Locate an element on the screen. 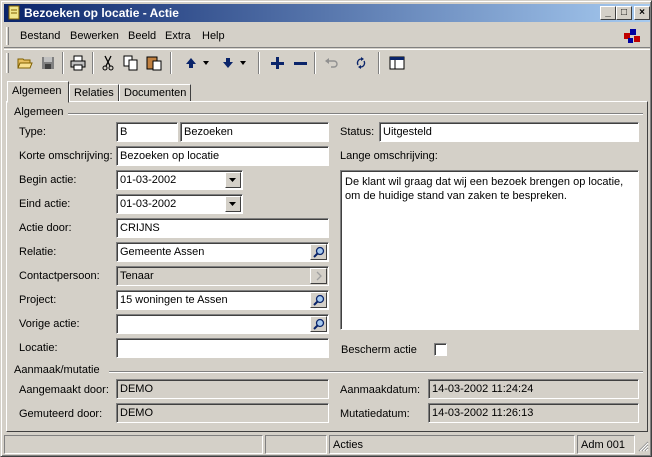  open-button is located at coordinates (25, 63).